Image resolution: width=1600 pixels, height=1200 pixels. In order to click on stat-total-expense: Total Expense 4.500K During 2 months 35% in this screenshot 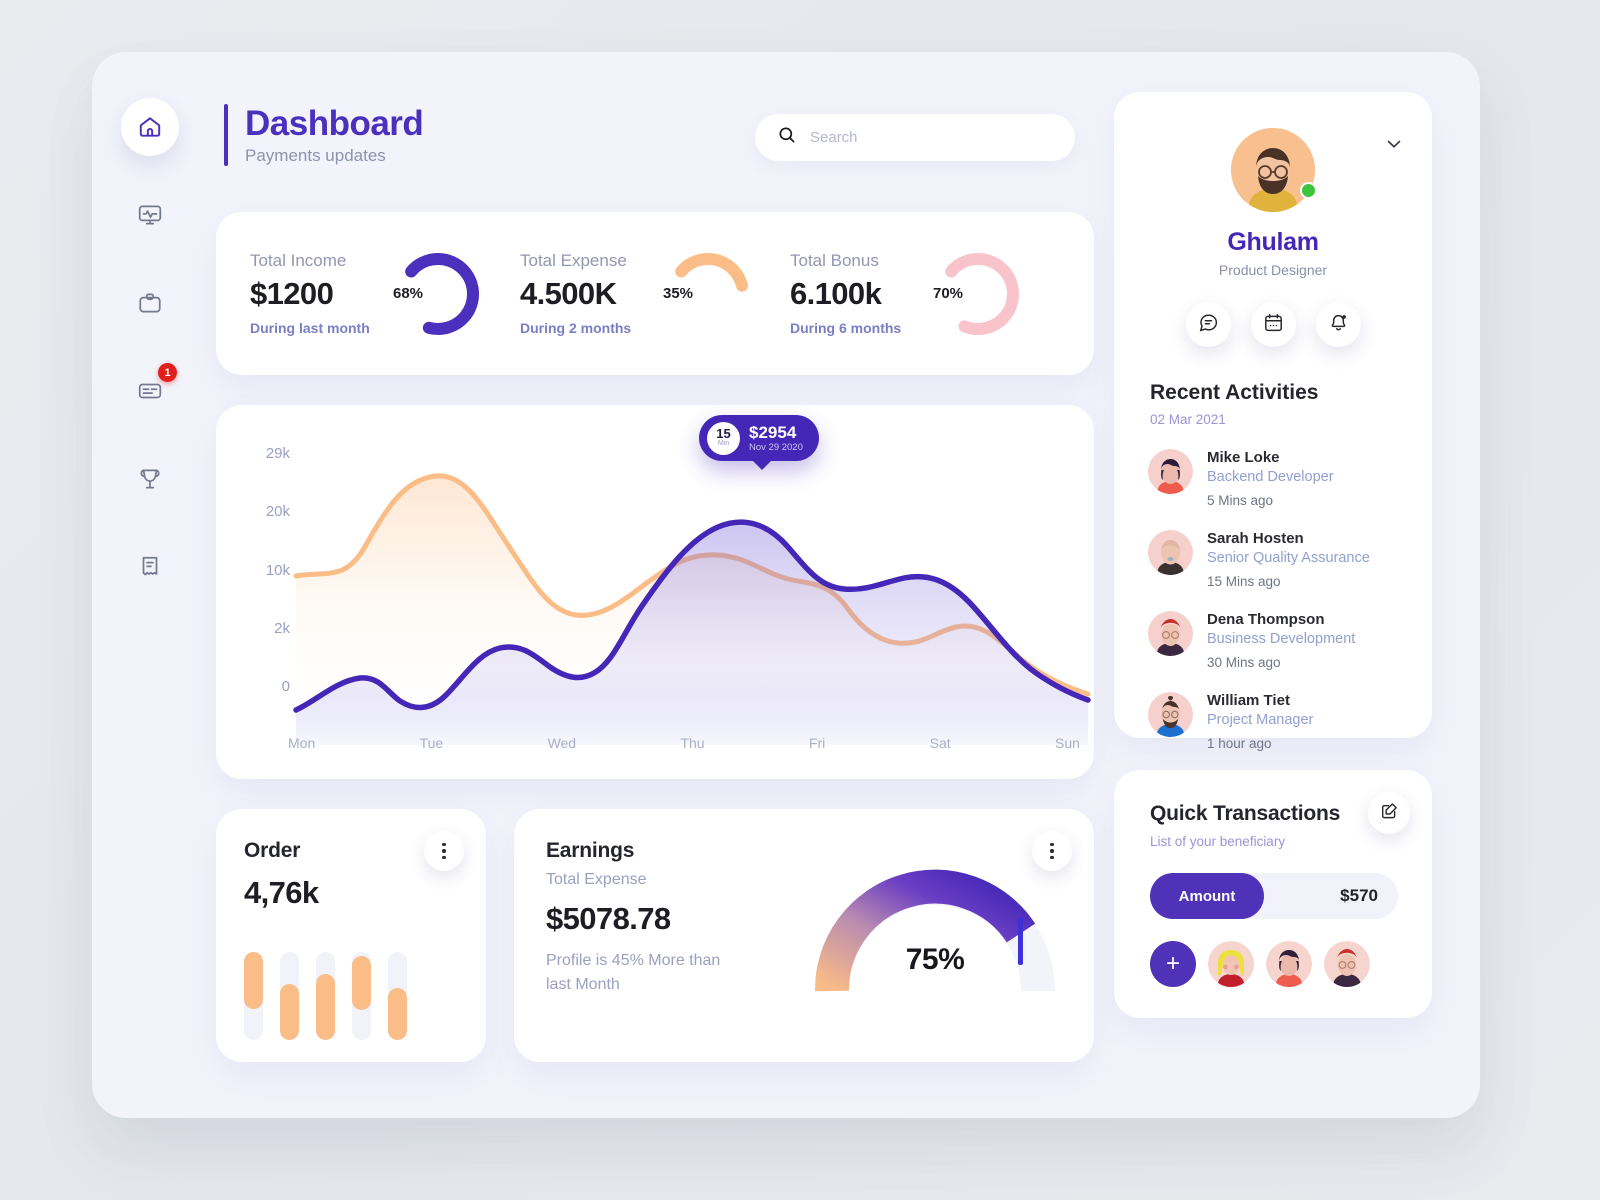, I will do `click(655, 294)`.